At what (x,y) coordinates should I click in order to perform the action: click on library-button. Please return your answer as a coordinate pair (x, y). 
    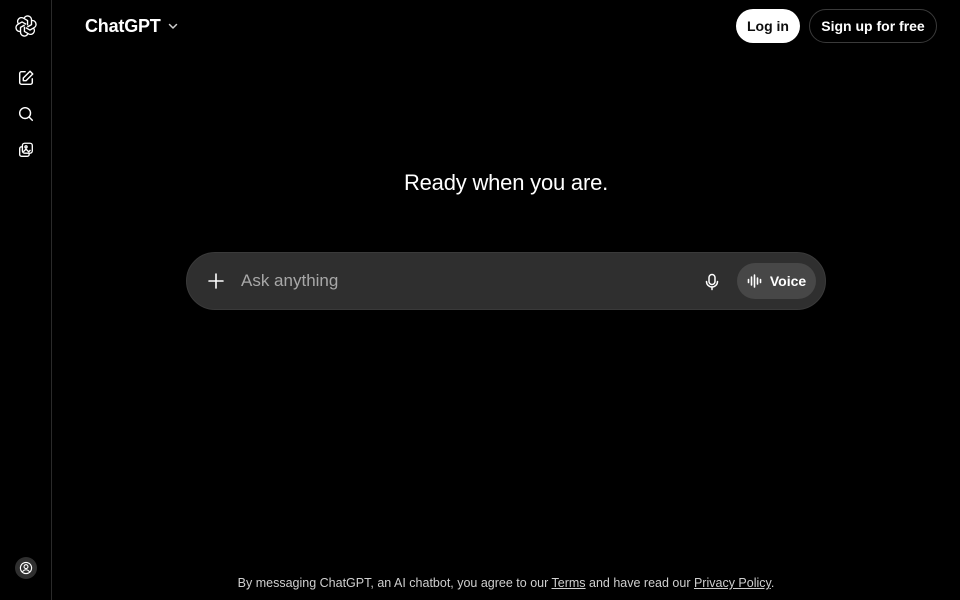
    Looking at the image, I should click on (26, 150).